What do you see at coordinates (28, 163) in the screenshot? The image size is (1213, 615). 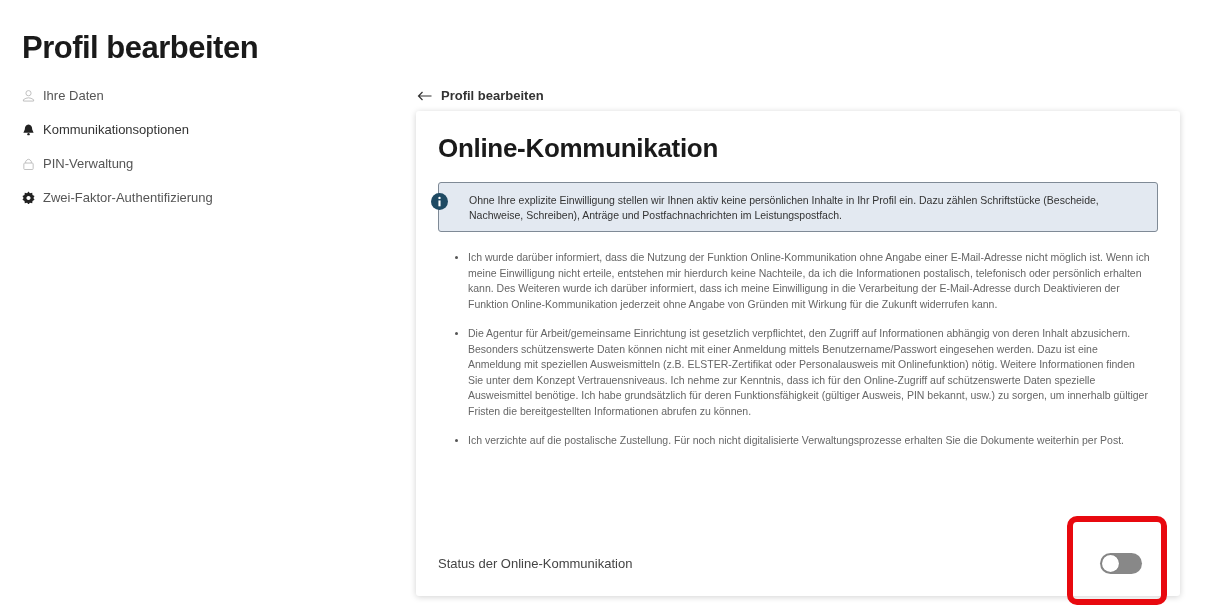 I see `lock-icon` at bounding box center [28, 163].